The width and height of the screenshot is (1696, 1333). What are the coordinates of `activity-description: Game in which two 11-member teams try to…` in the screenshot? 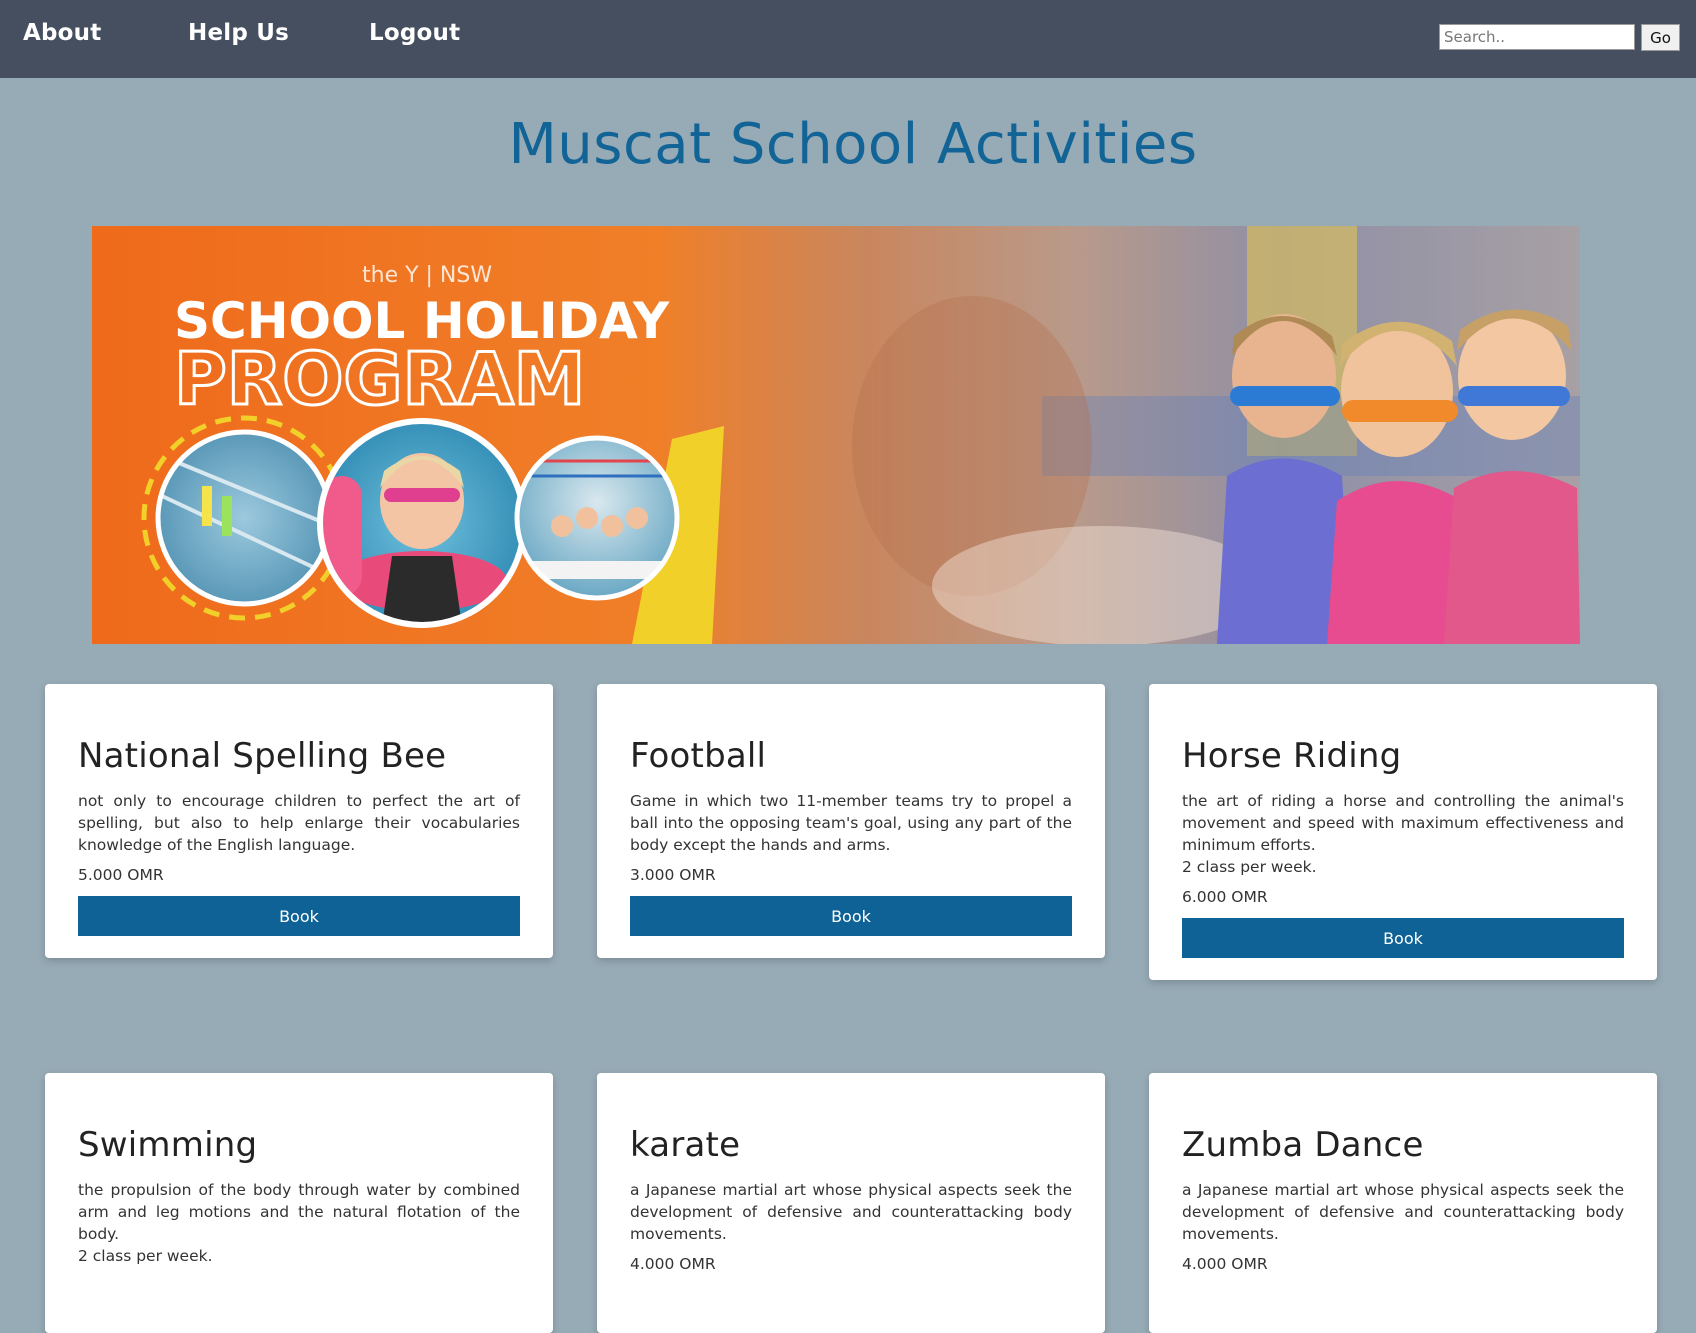 It's located at (851, 823).